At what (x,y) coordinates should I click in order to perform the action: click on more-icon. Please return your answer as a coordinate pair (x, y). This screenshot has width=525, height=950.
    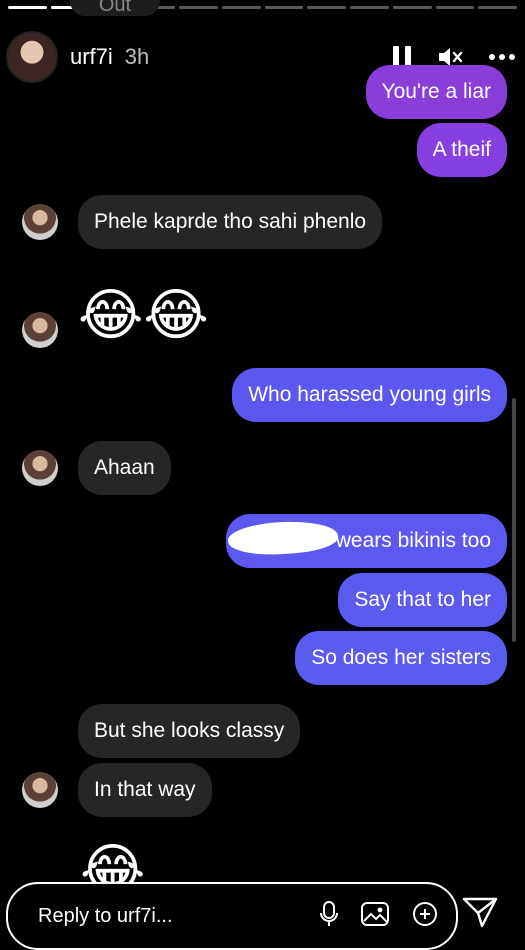
    Looking at the image, I should click on (502, 57).